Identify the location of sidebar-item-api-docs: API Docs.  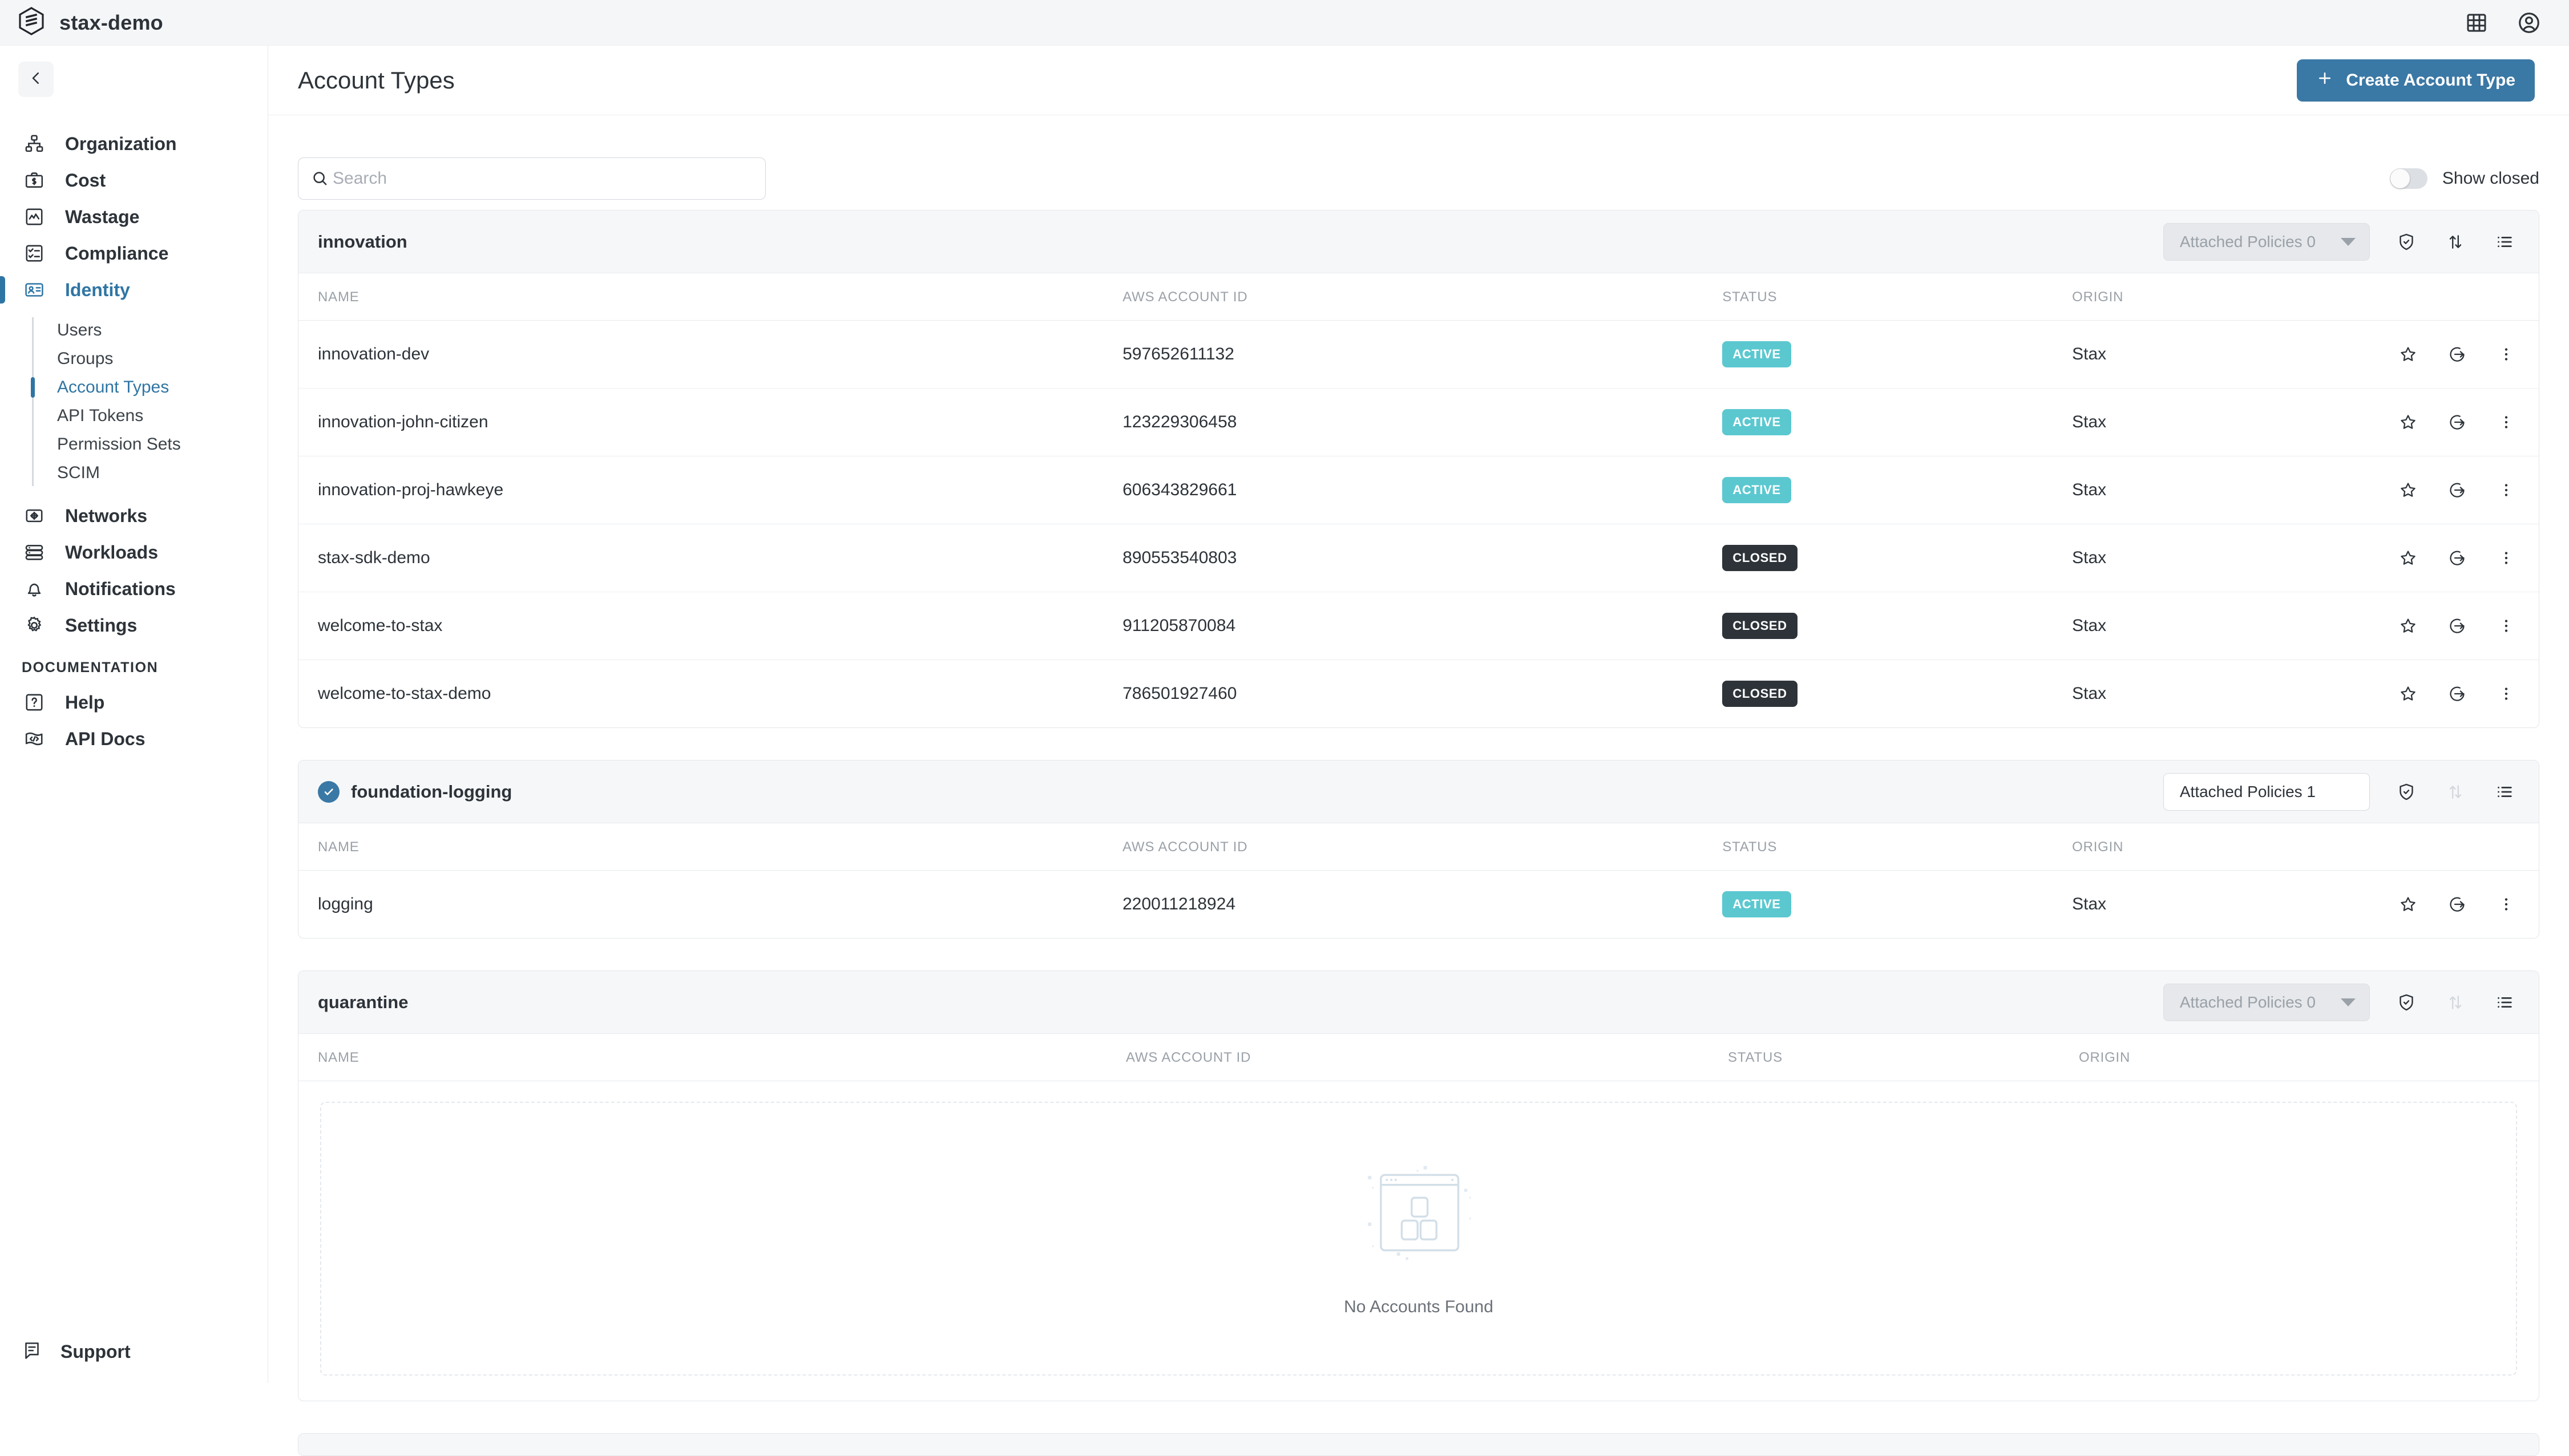
(134, 739).